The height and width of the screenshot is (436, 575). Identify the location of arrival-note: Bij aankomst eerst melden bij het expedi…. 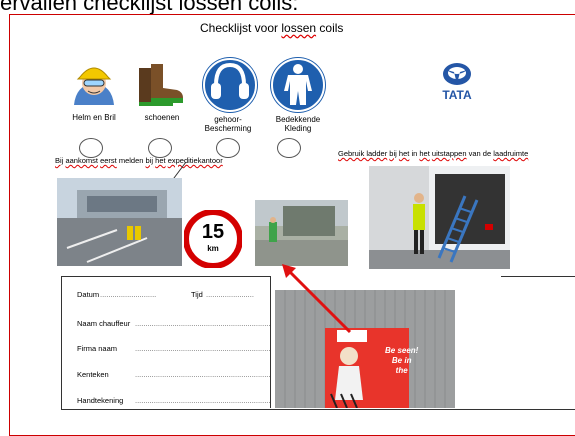
(139, 160).